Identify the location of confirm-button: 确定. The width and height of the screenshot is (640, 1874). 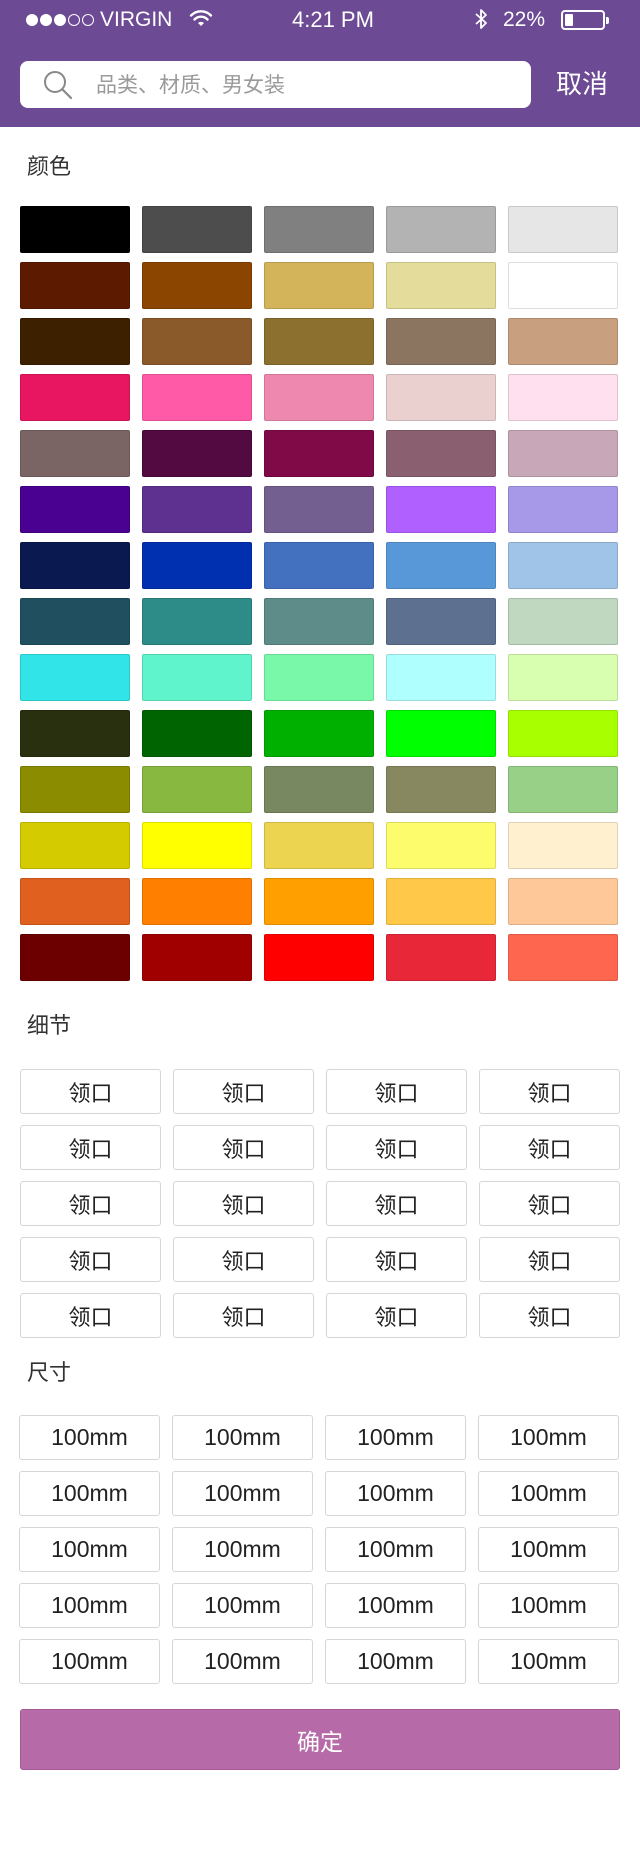
(320, 1739).